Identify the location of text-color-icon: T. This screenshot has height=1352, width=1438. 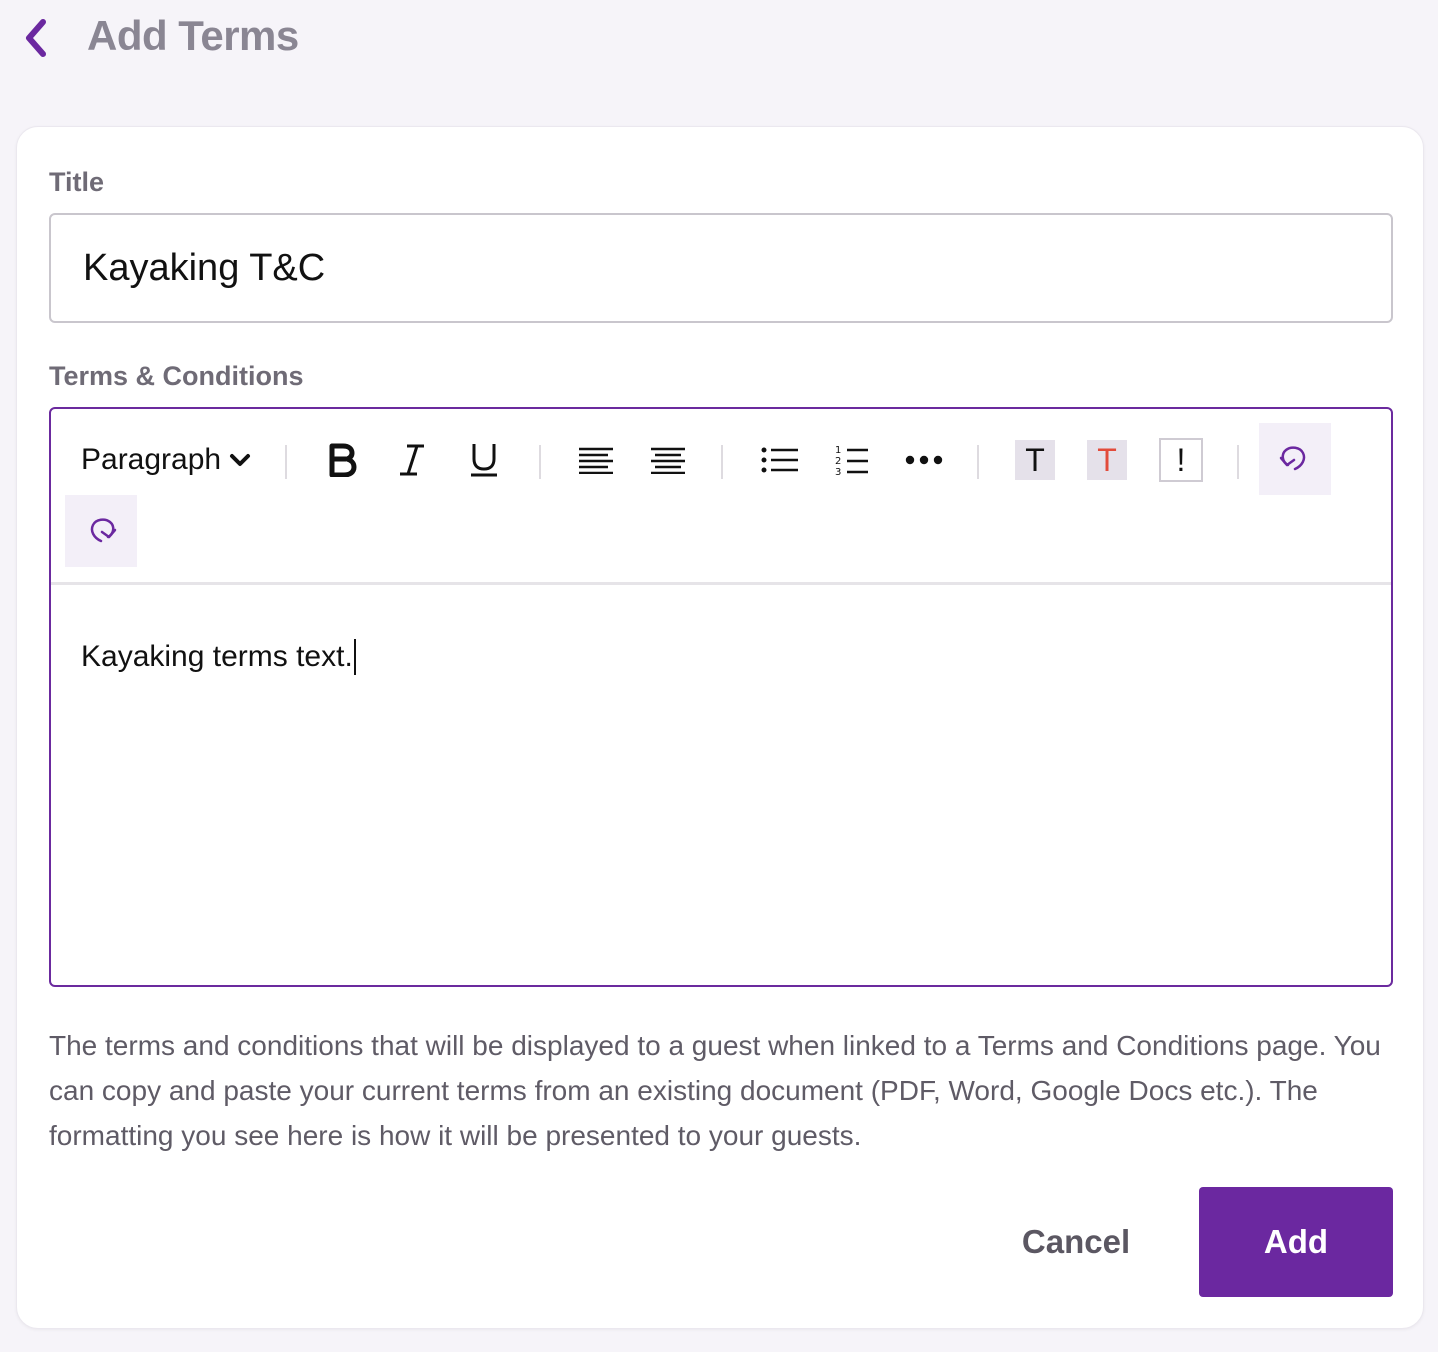
(1107, 459).